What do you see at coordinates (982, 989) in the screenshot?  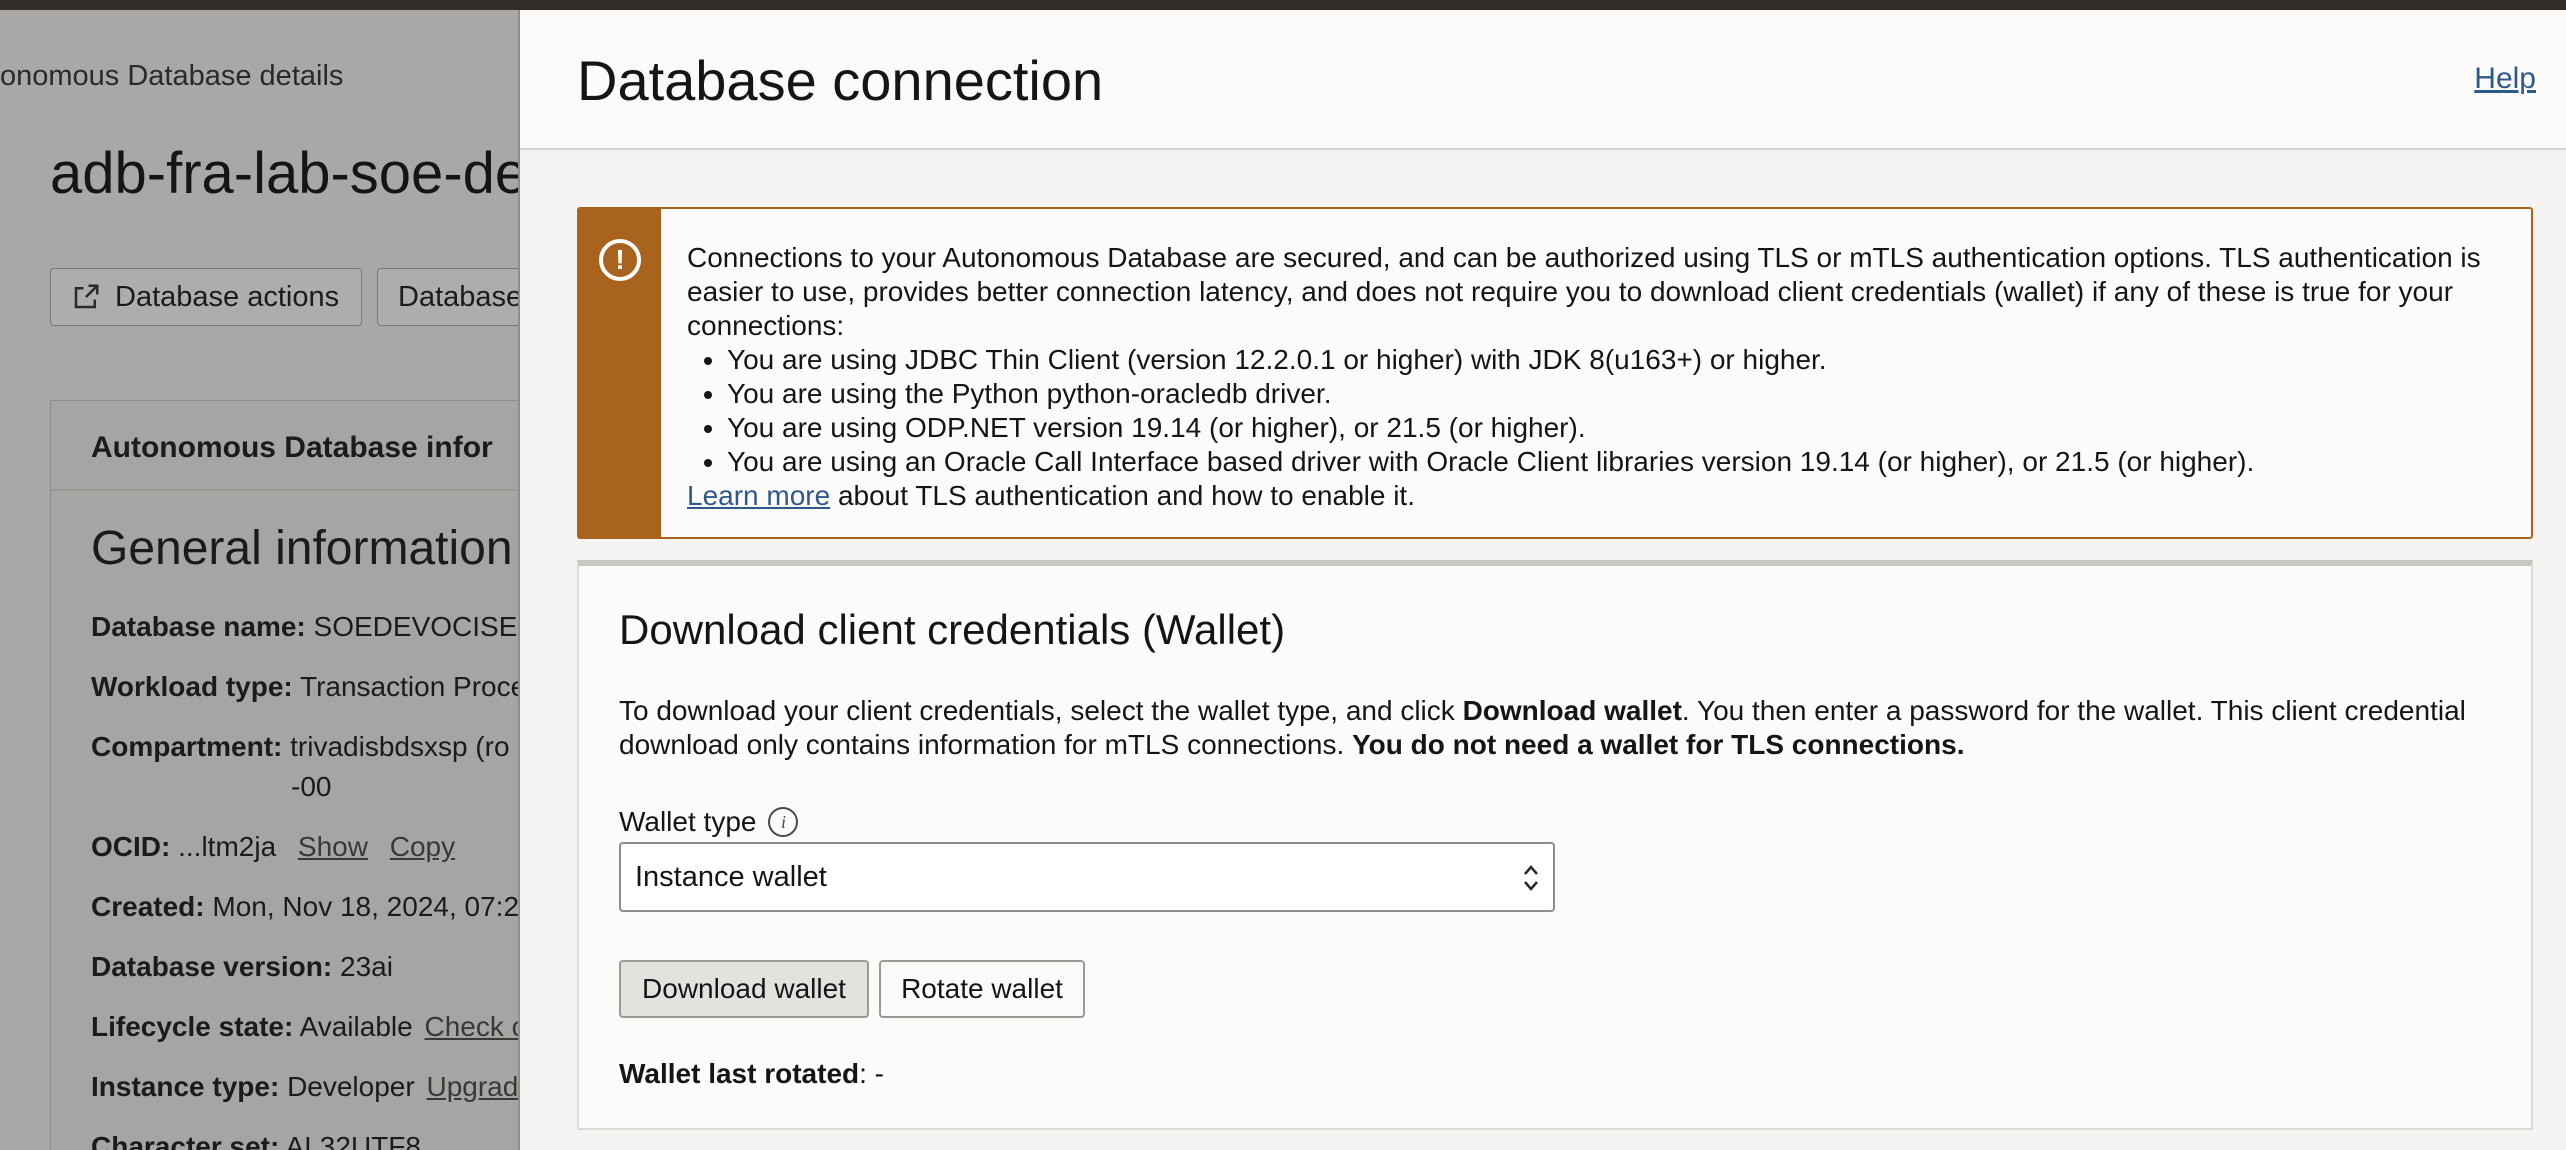 I see `rotate-wallet-button: Rotate wallet` at bounding box center [982, 989].